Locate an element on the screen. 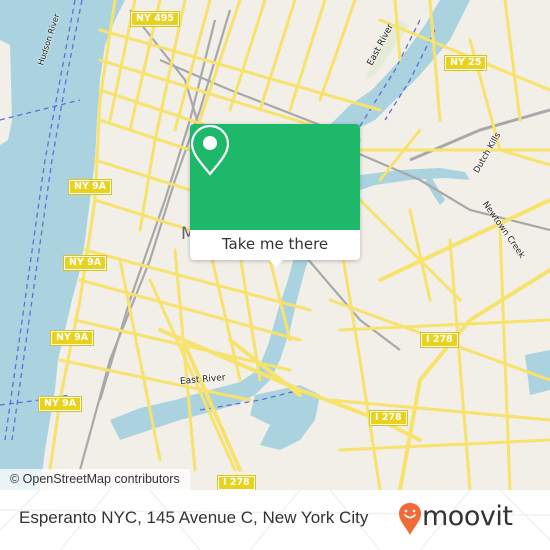 Image resolution: width=550 pixels, height=550 pixels. location-pin-icon is located at coordinates (210, 150).